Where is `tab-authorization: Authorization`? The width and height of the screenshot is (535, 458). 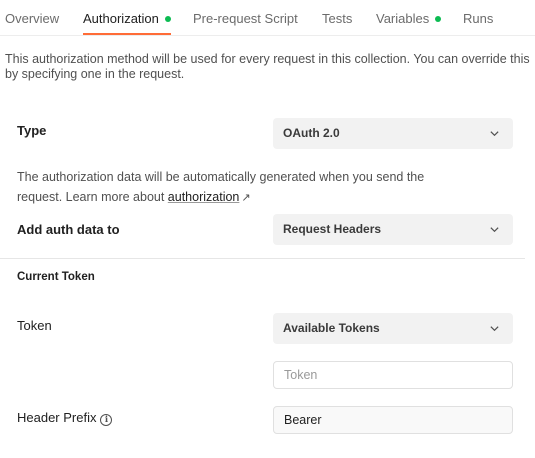
tab-authorization: Authorization is located at coordinates (127, 23).